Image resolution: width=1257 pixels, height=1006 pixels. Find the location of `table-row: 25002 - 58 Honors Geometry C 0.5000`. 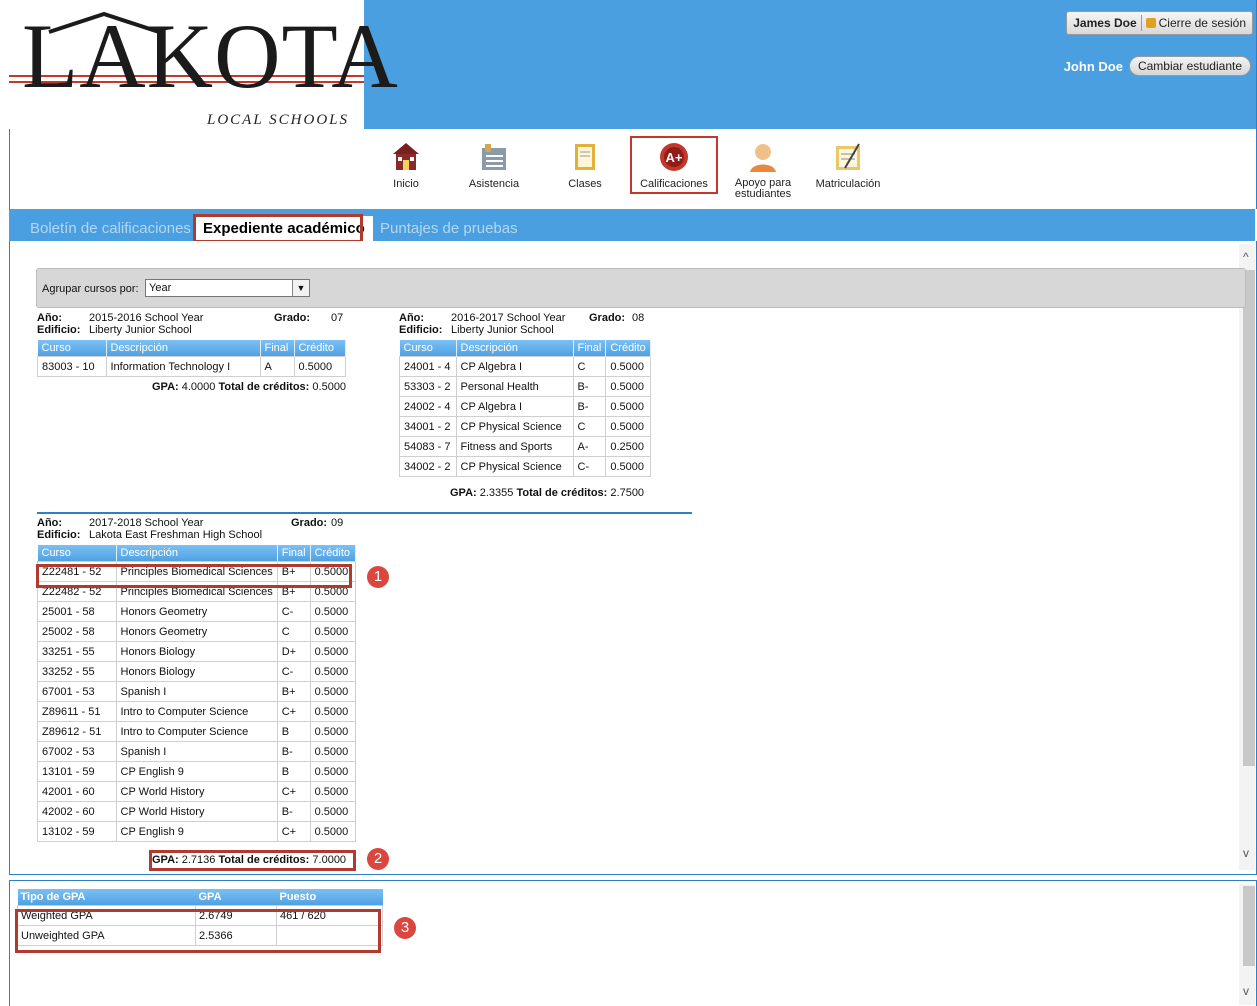

table-row: 25002 - 58 Honors Geometry C 0.5000 is located at coordinates (196, 631).